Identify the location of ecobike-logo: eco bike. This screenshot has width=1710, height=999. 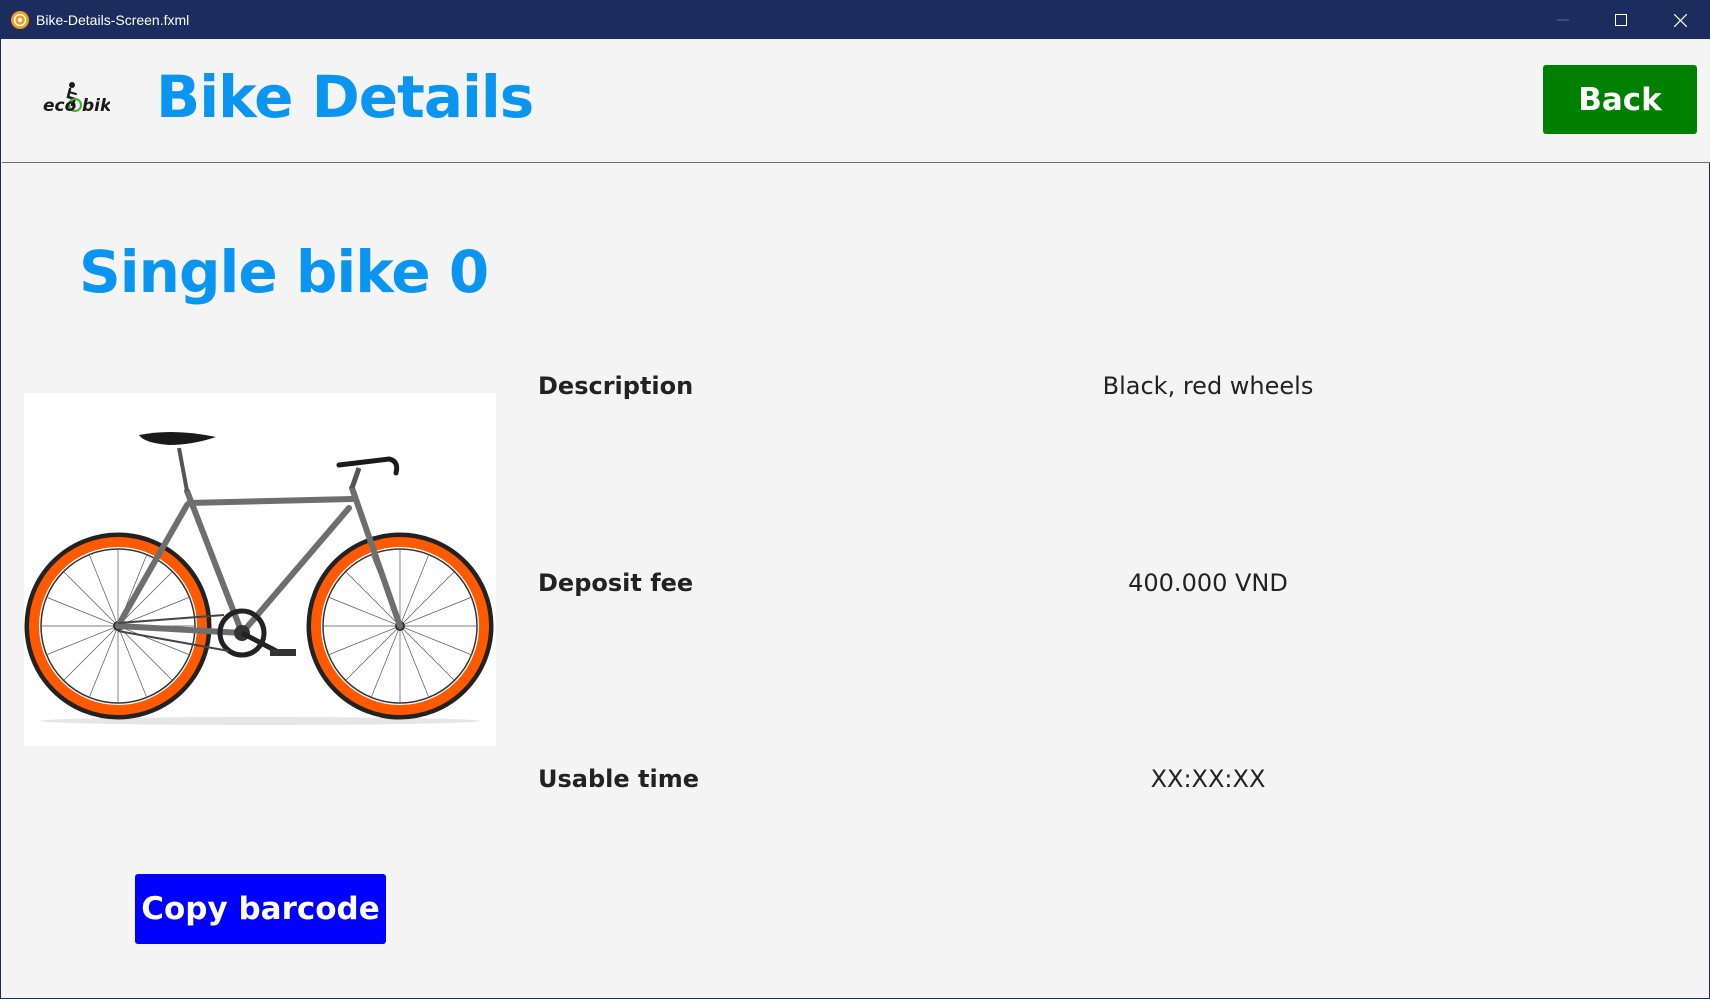
(76, 99).